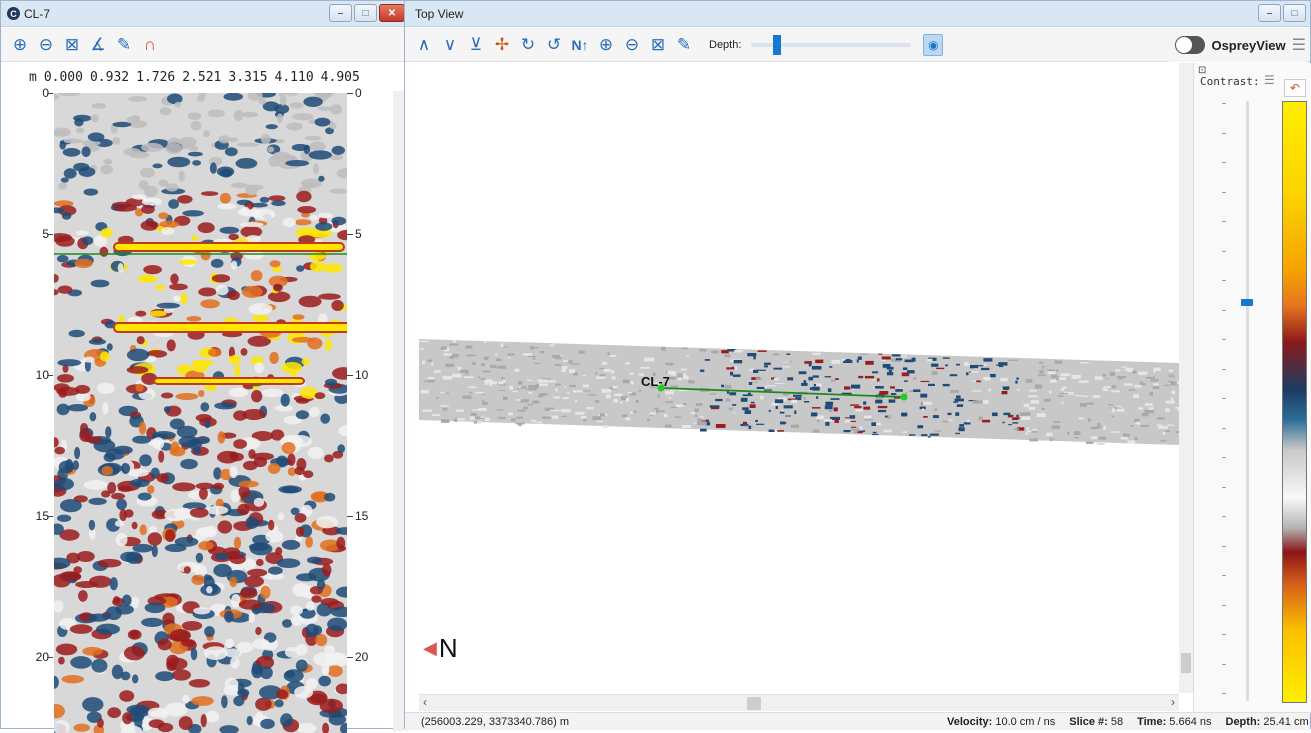  I want to click on scroll-left-icon: ‹, so click(425, 702).